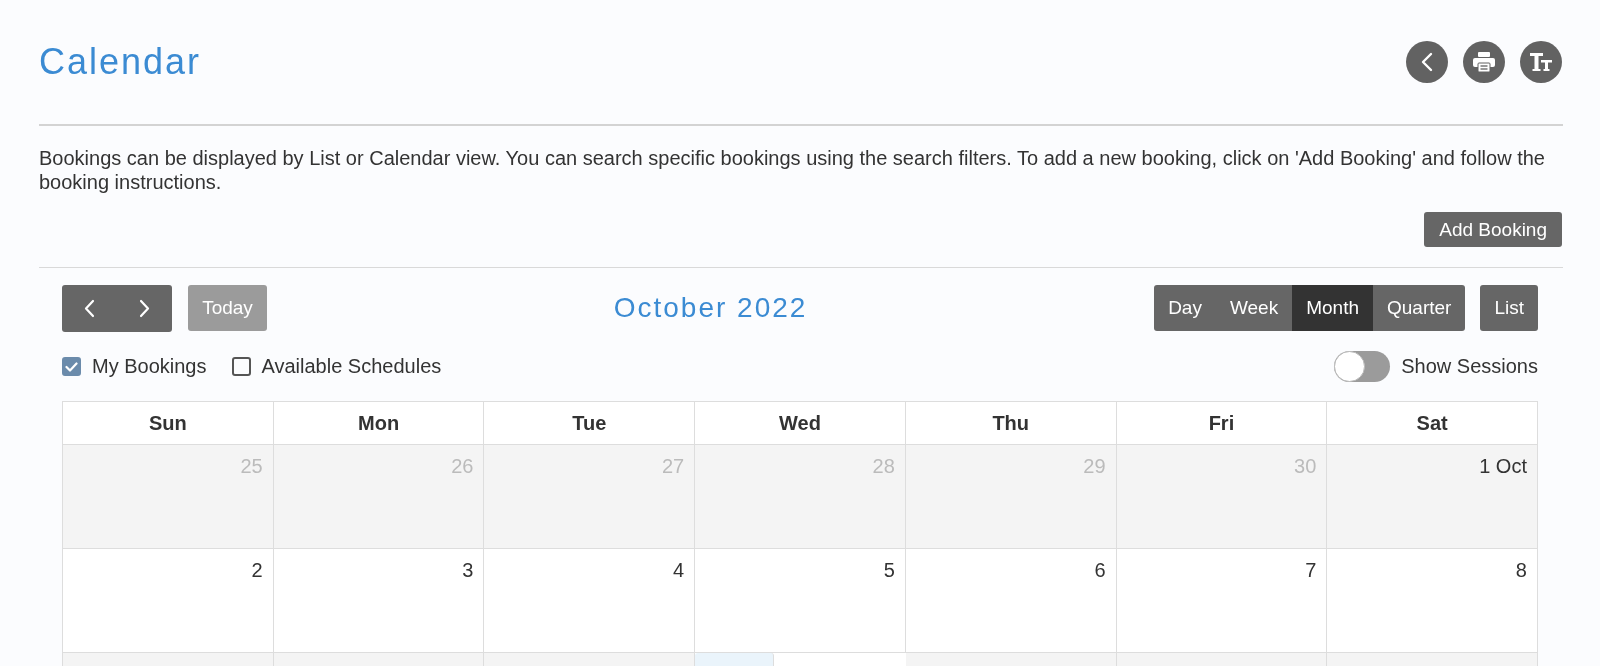  What do you see at coordinates (462, 466) in the screenshot?
I see `day-number: 26` at bounding box center [462, 466].